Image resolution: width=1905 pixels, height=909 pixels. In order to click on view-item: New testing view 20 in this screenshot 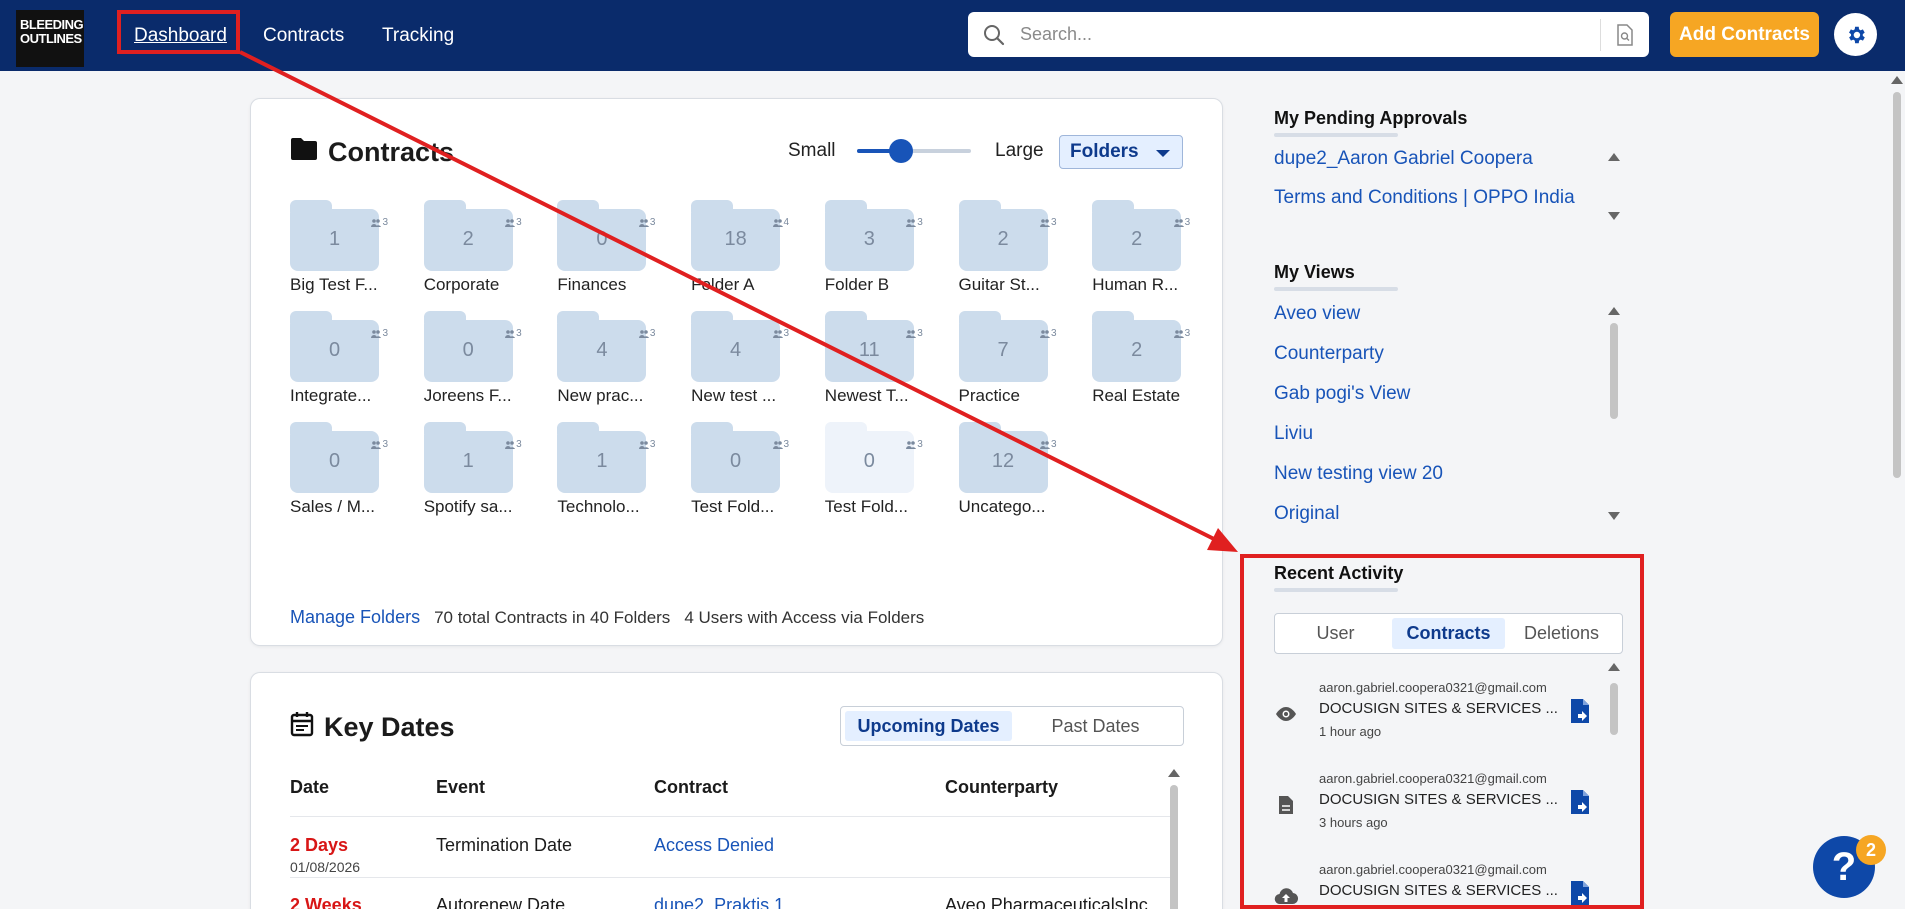, I will do `click(1358, 474)`.